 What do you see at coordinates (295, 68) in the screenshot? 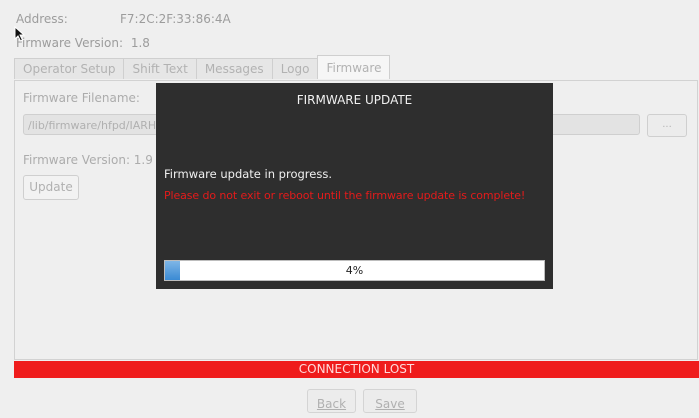
I see `tab-logo: Logo` at bounding box center [295, 68].